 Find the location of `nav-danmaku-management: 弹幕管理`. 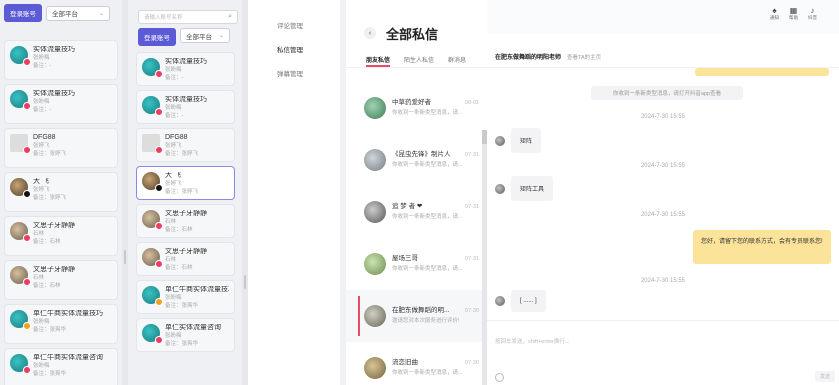

nav-danmaku-management: 弹幕管理 is located at coordinates (294, 80).